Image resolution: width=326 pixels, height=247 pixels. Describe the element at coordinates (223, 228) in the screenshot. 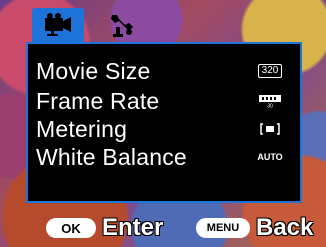

I see `menu-button: MENU` at that location.